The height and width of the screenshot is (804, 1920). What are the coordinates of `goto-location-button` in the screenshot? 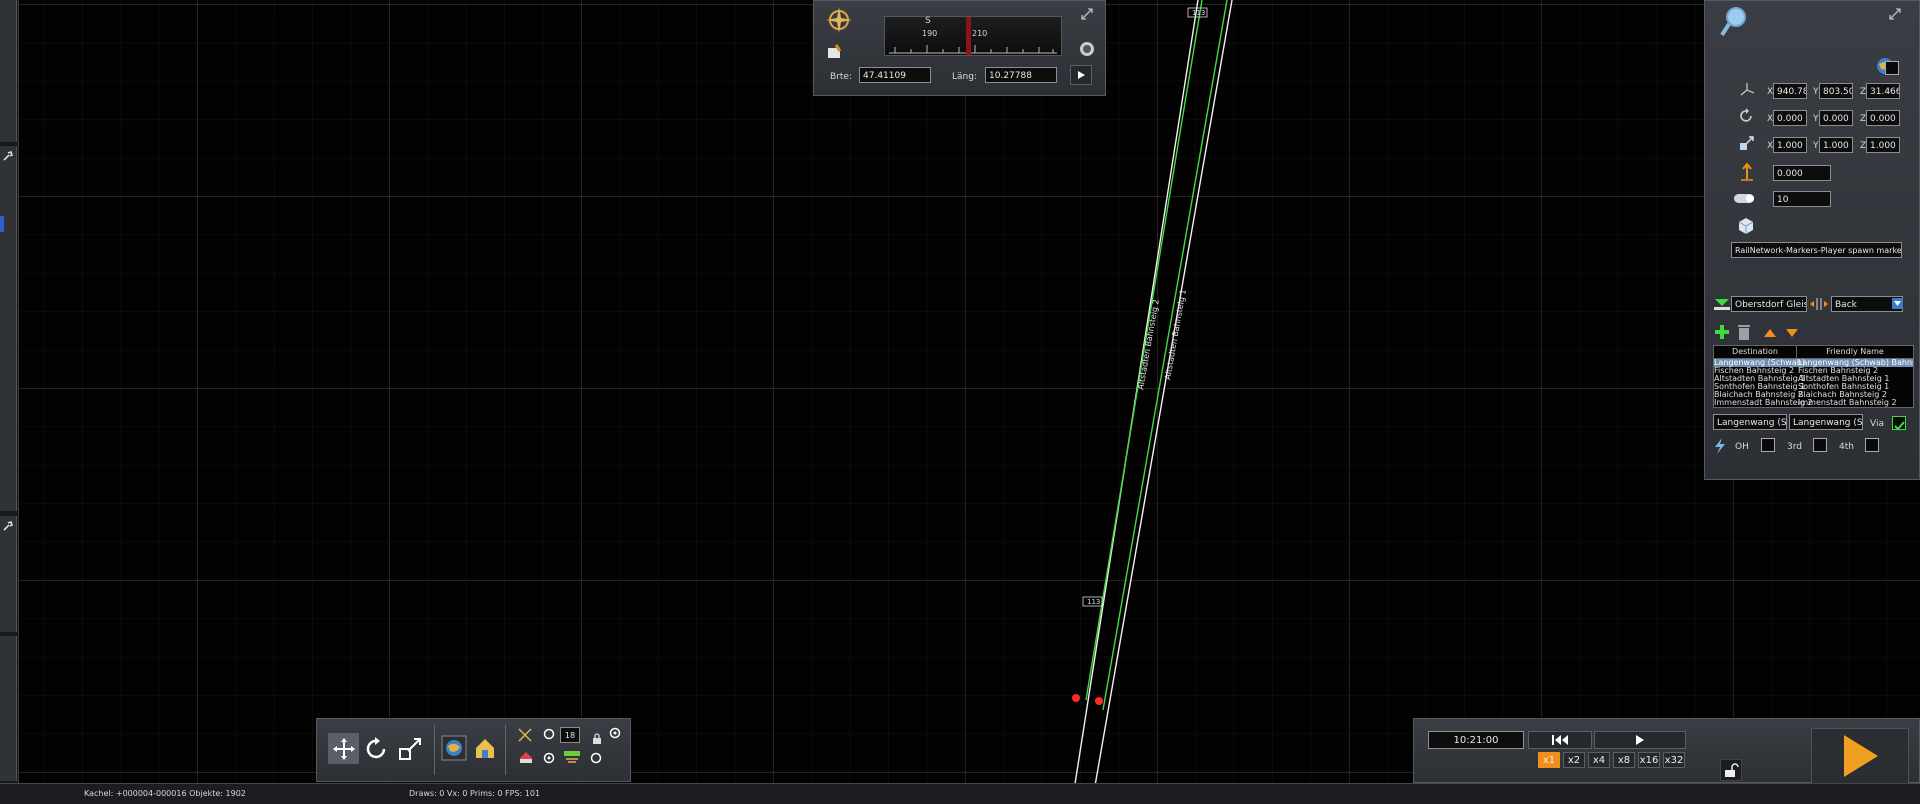 It's located at (1081, 75).